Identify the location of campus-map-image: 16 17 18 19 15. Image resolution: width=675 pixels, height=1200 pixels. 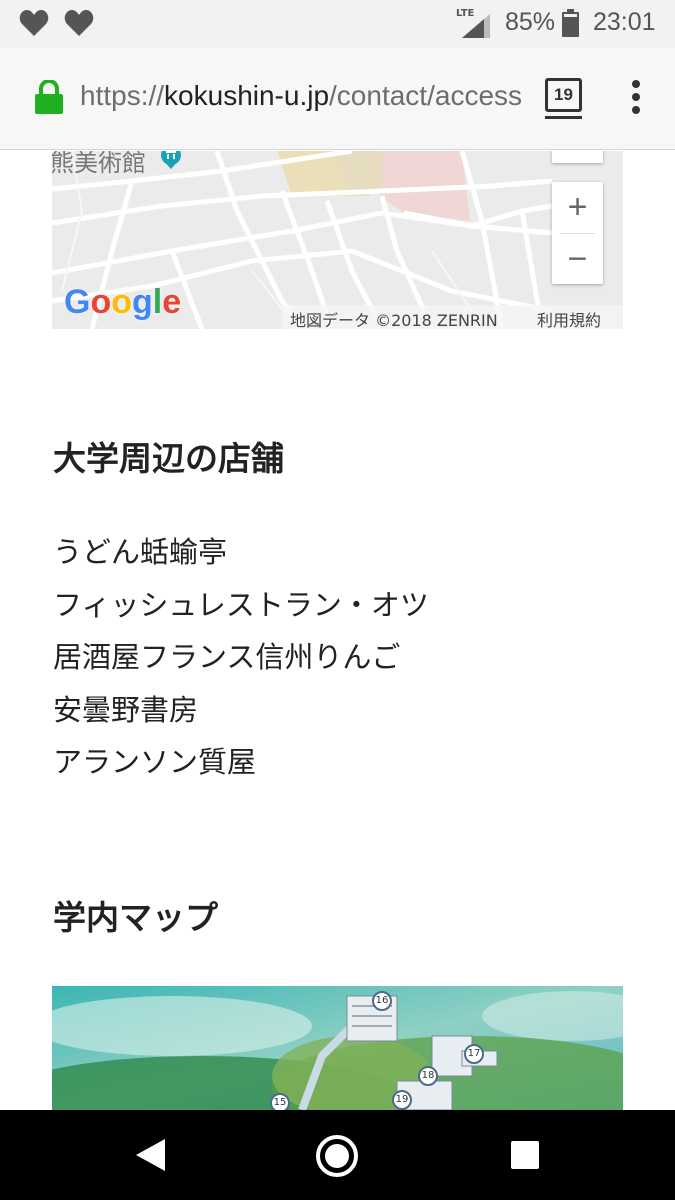
(337, 1048).